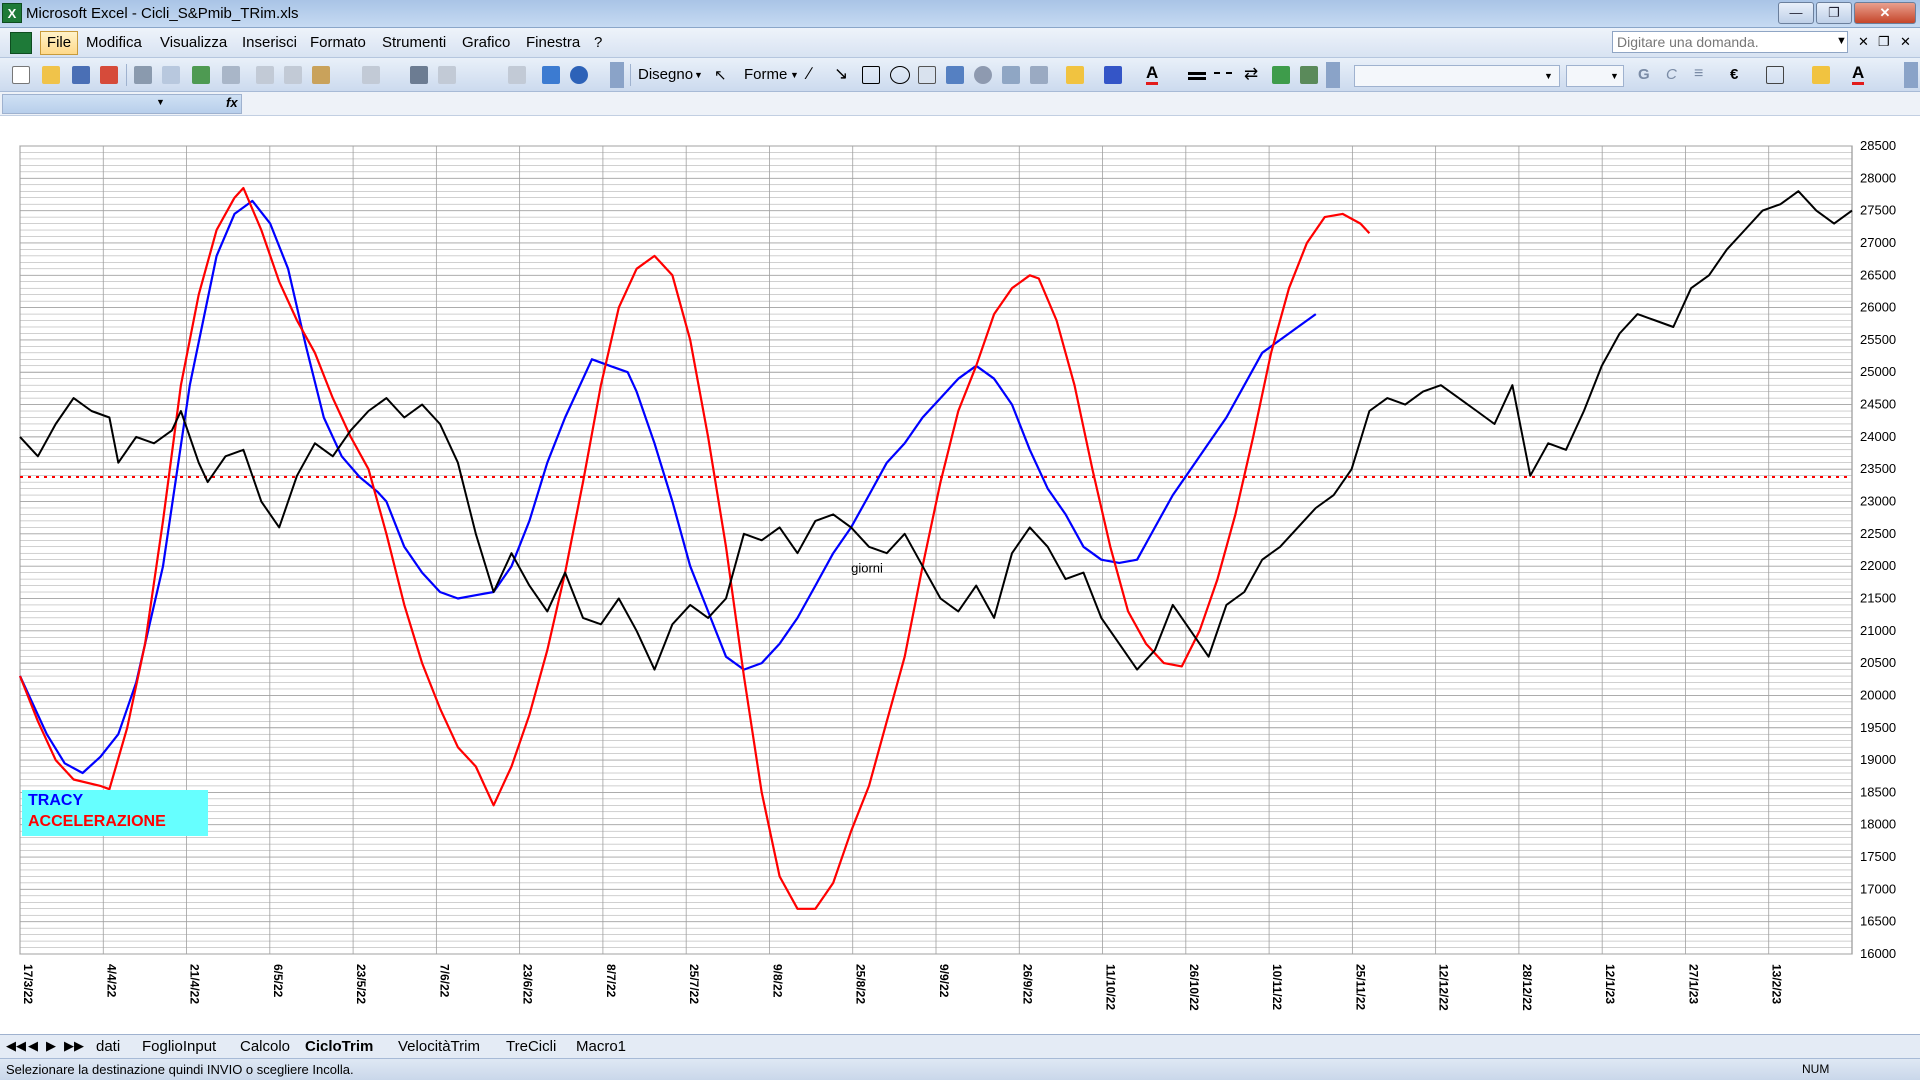 The height and width of the screenshot is (1080, 1920). Describe the element at coordinates (553, 42) in the screenshot. I see `menu-finestra: Finestra` at that location.